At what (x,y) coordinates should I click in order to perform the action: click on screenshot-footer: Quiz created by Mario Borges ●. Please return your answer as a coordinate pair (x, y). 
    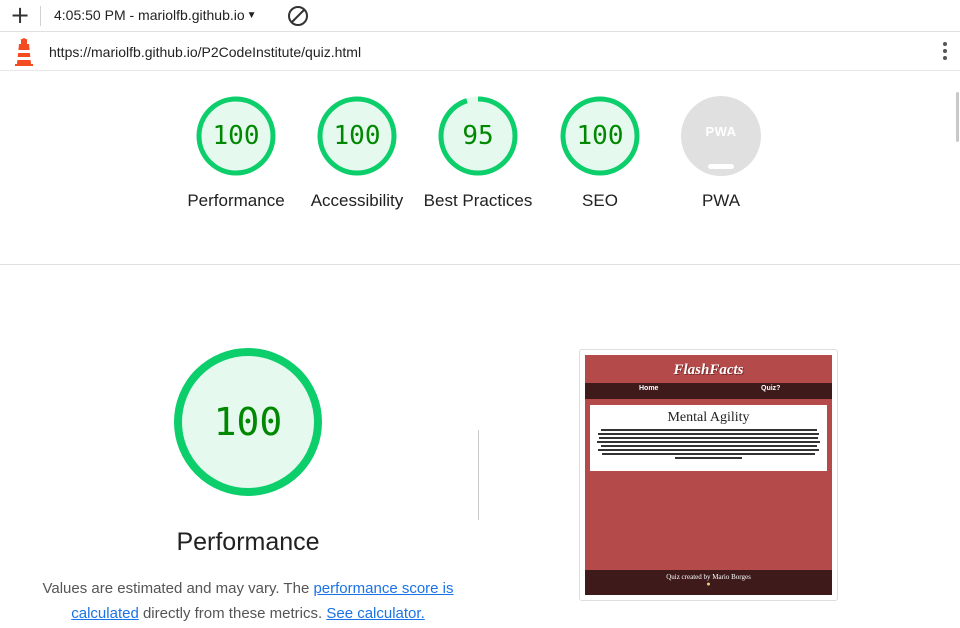
    Looking at the image, I should click on (708, 582).